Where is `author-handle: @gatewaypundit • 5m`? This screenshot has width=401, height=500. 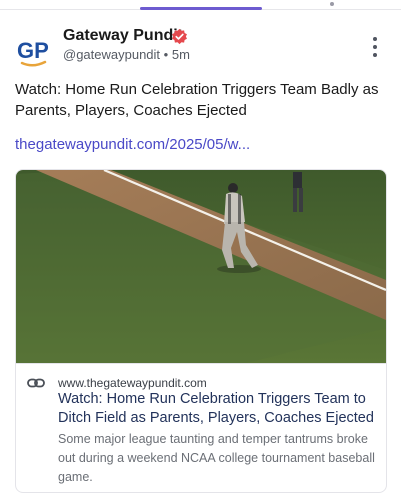
author-handle: @gatewaypundit • 5m is located at coordinates (126, 54).